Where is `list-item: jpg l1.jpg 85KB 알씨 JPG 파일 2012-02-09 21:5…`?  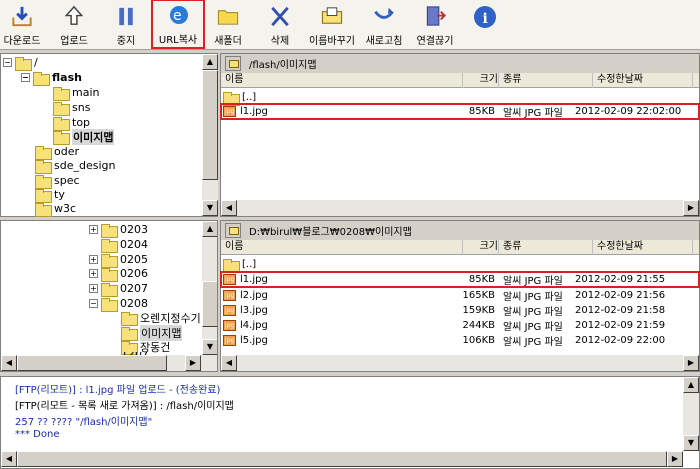
list-item: jpg l1.jpg 85KB 알씨 JPG 파일 2012-02-09 21:5… is located at coordinates (460, 279).